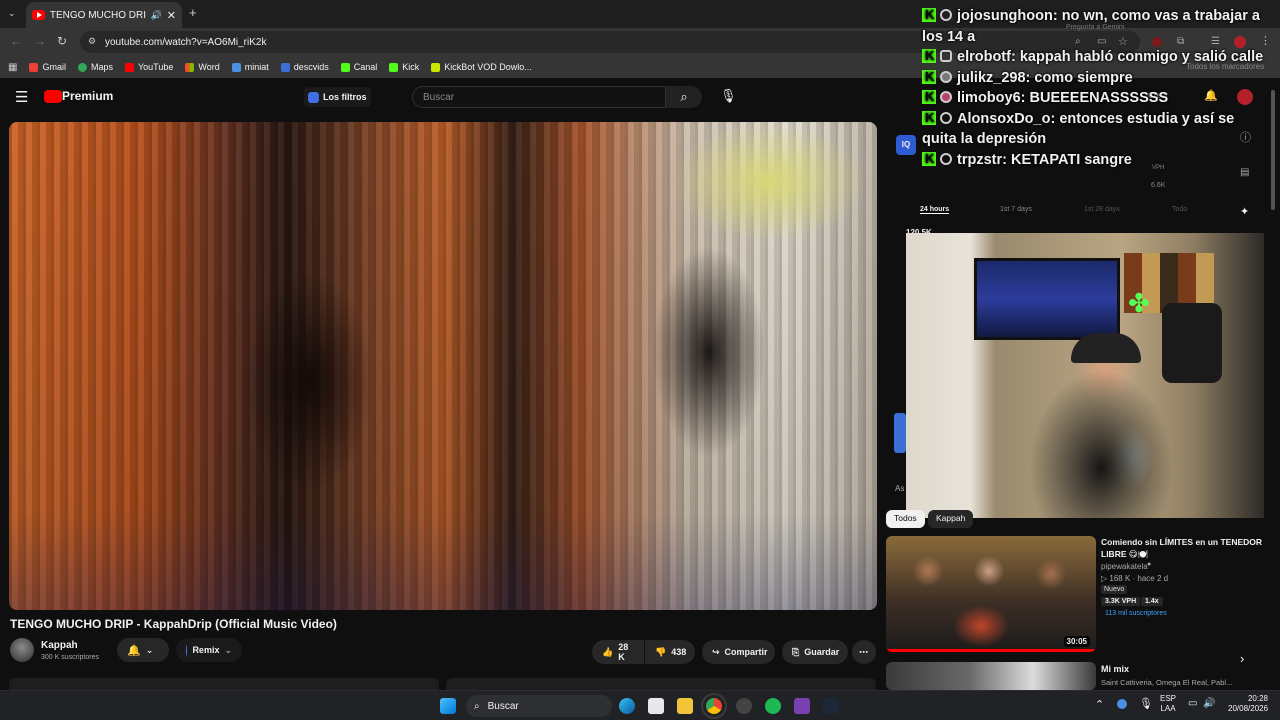  What do you see at coordinates (87, 96) in the screenshot?
I see `premium-brand: Premium` at bounding box center [87, 96].